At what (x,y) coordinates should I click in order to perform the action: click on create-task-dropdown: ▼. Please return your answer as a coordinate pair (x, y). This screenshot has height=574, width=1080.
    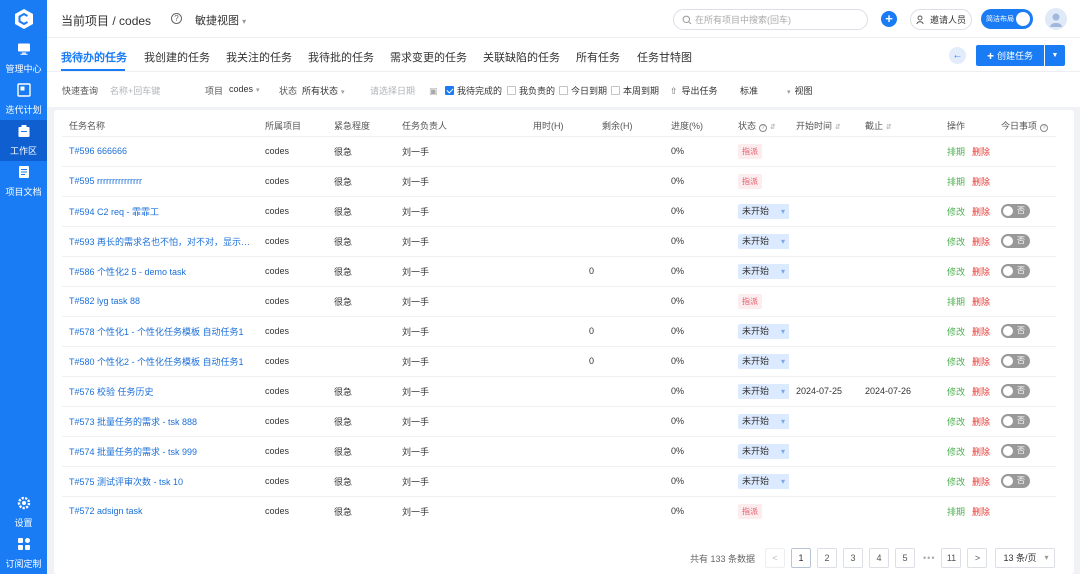
    Looking at the image, I should click on (1055, 55).